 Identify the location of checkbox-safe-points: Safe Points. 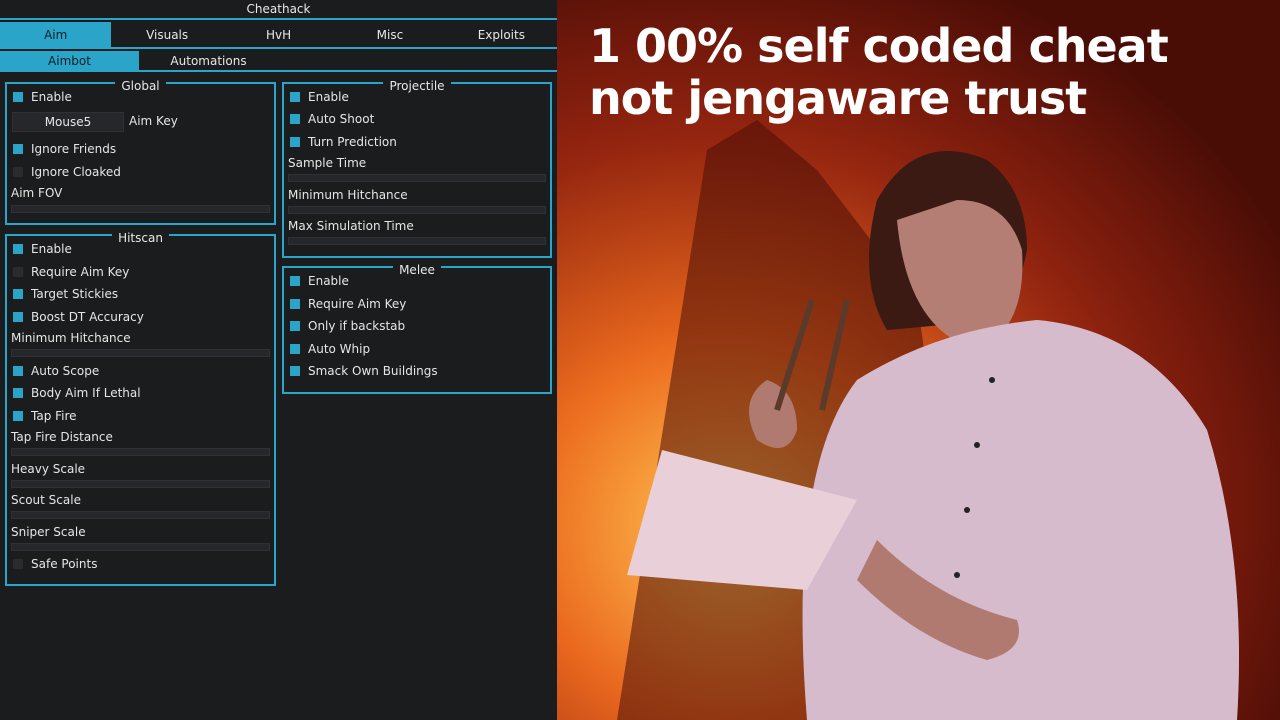
(55, 564).